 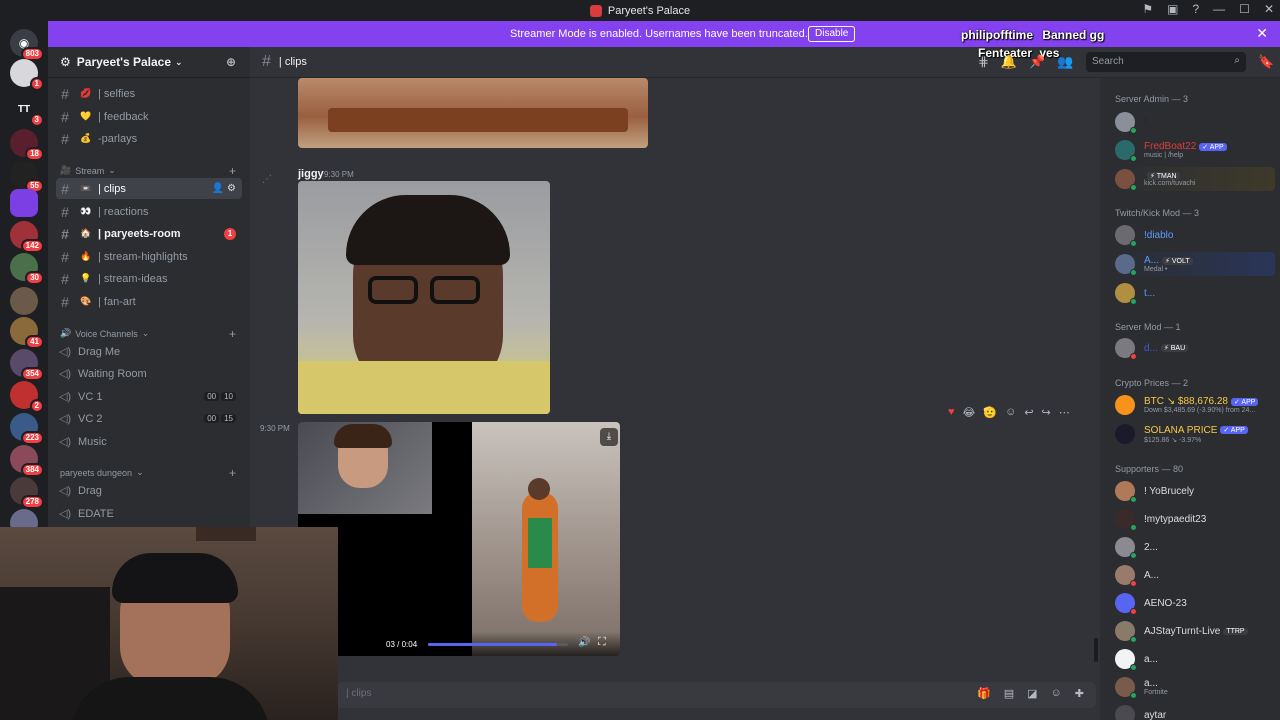 What do you see at coordinates (1009, 62) in the screenshot?
I see `notification-icon: 🔔` at bounding box center [1009, 62].